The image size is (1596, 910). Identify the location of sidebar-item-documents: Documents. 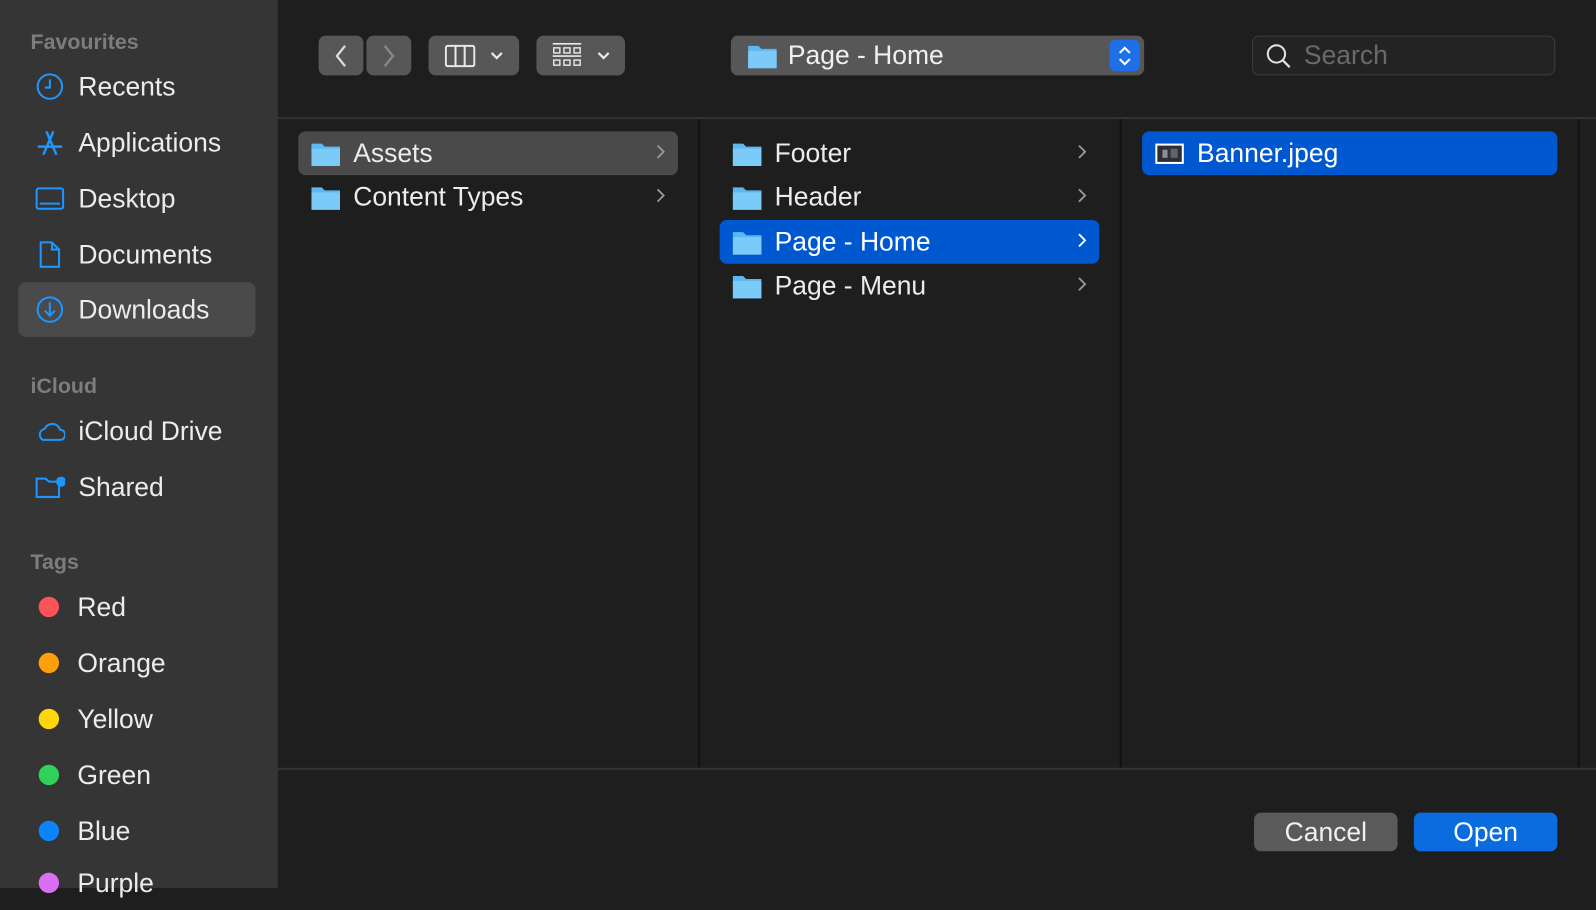
(136, 254).